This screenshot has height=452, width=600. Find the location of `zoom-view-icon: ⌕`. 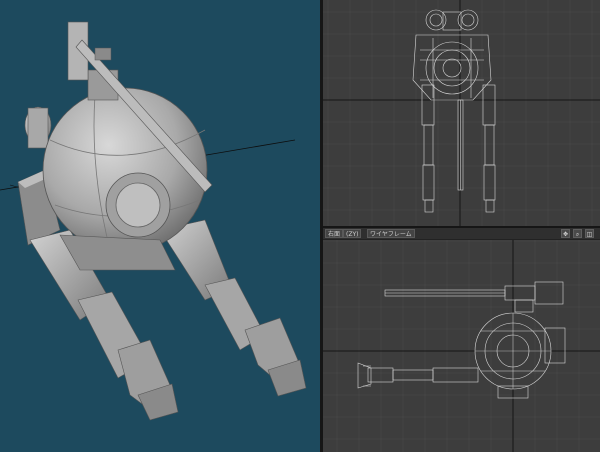

zoom-view-icon: ⌕ is located at coordinates (577, 233).